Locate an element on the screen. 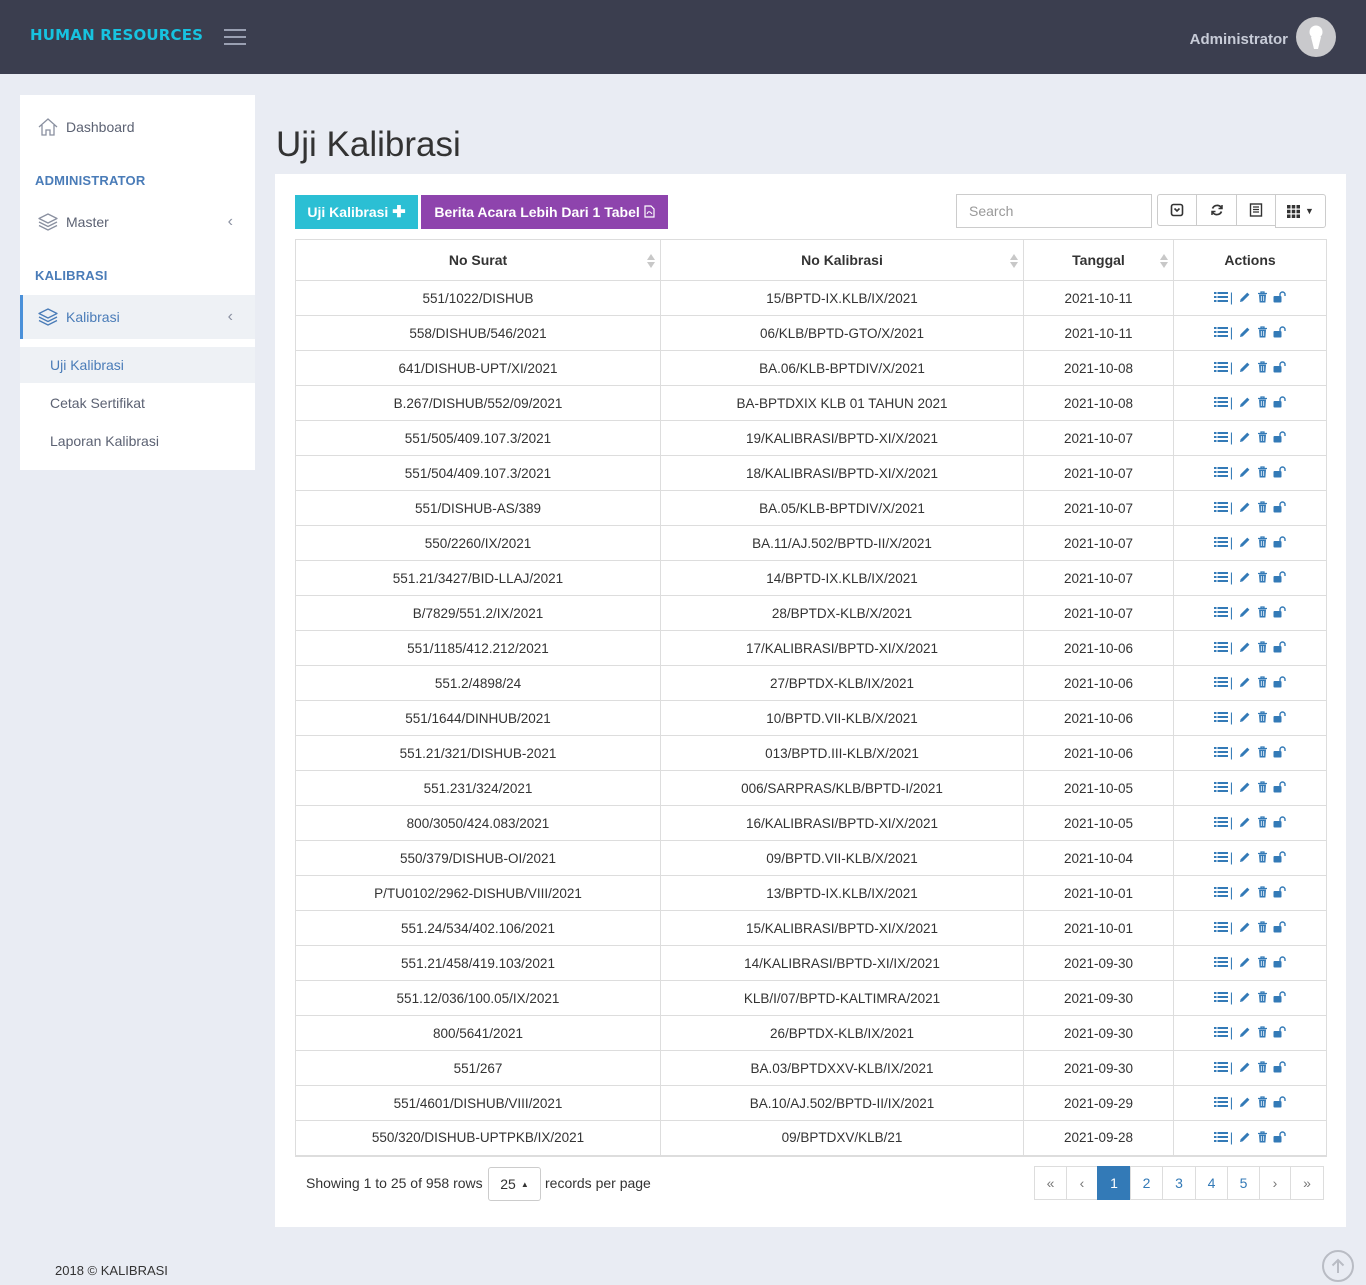 This screenshot has width=1366, height=1285. column-header-tanggal: Tanggal is located at coordinates (1098, 260).